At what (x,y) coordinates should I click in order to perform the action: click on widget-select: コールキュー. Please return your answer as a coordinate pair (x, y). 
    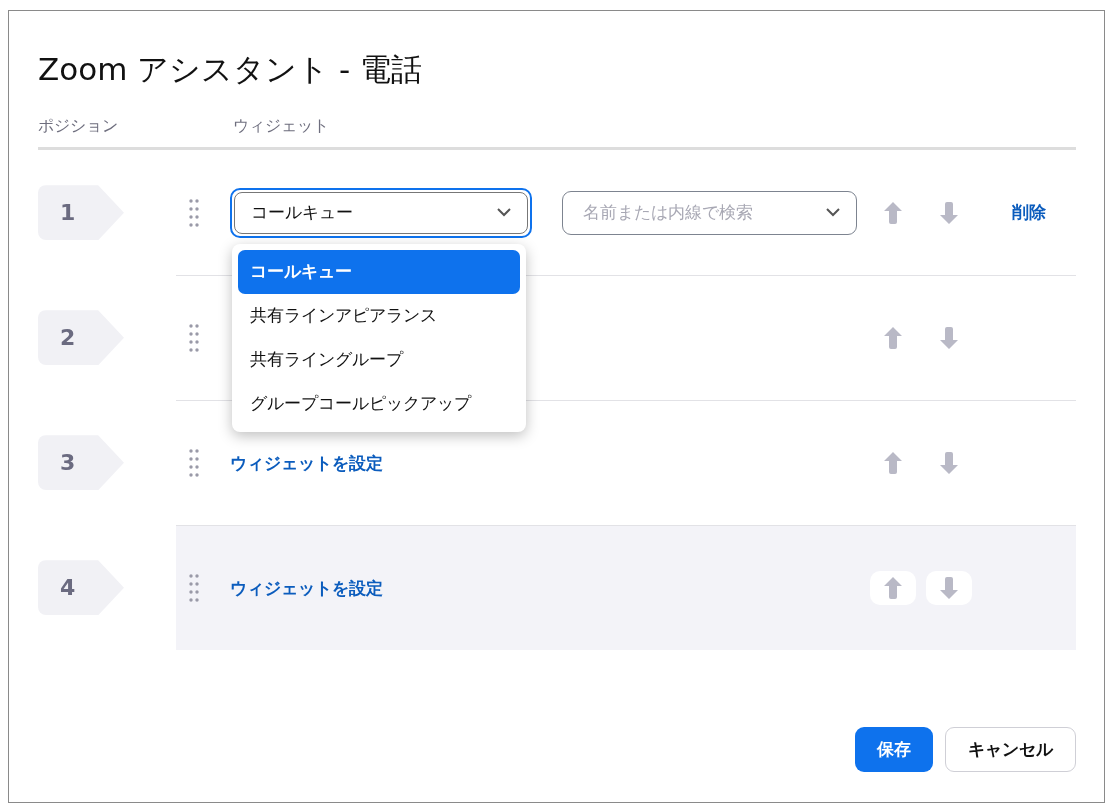
    Looking at the image, I should click on (381, 212).